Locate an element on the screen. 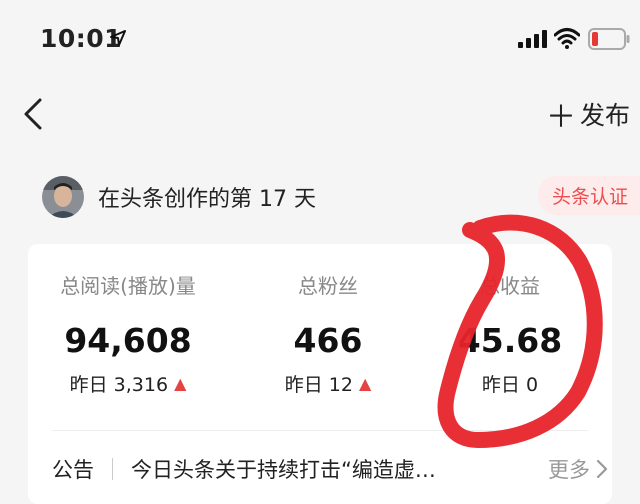 The height and width of the screenshot is (504, 640). profile-row: 在头条创作的第 17 天 头条认证 is located at coordinates (320, 196).